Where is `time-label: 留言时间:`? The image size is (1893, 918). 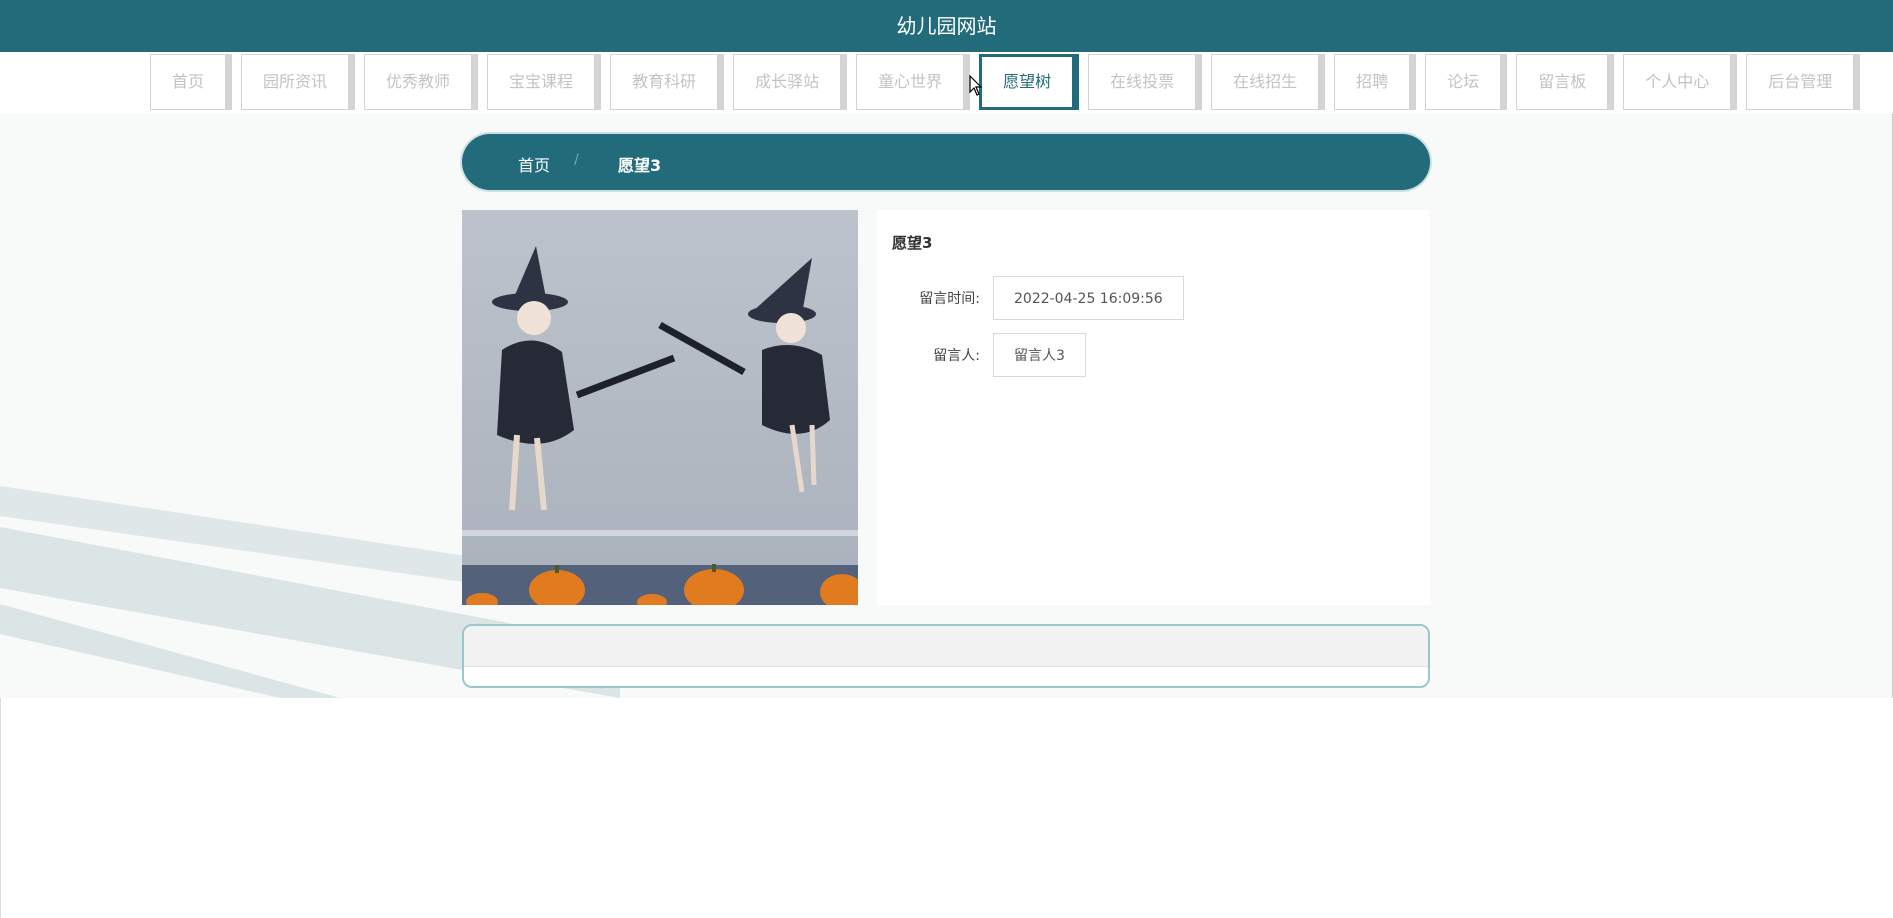 time-label: 留言时间: is located at coordinates (949, 299).